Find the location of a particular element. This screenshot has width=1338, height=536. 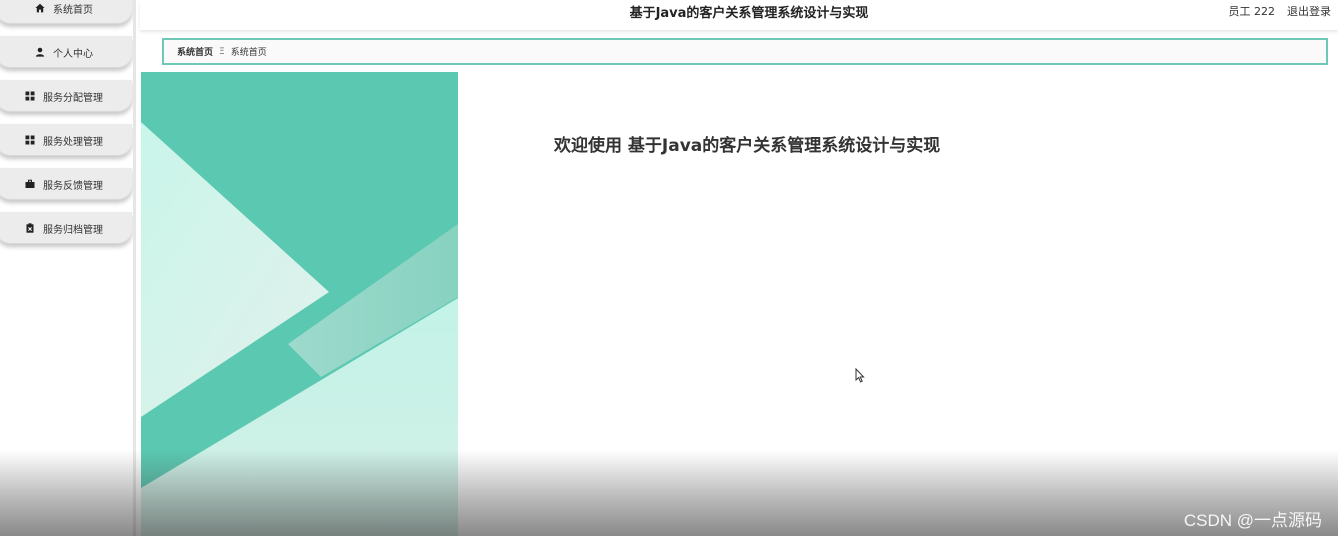

sidebar-item-label: 系统首页 is located at coordinates (73, 10).